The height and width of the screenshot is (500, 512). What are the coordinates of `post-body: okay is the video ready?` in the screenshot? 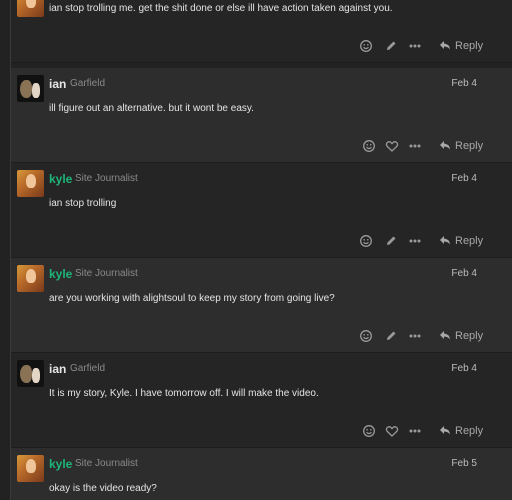 It's located at (103, 488).